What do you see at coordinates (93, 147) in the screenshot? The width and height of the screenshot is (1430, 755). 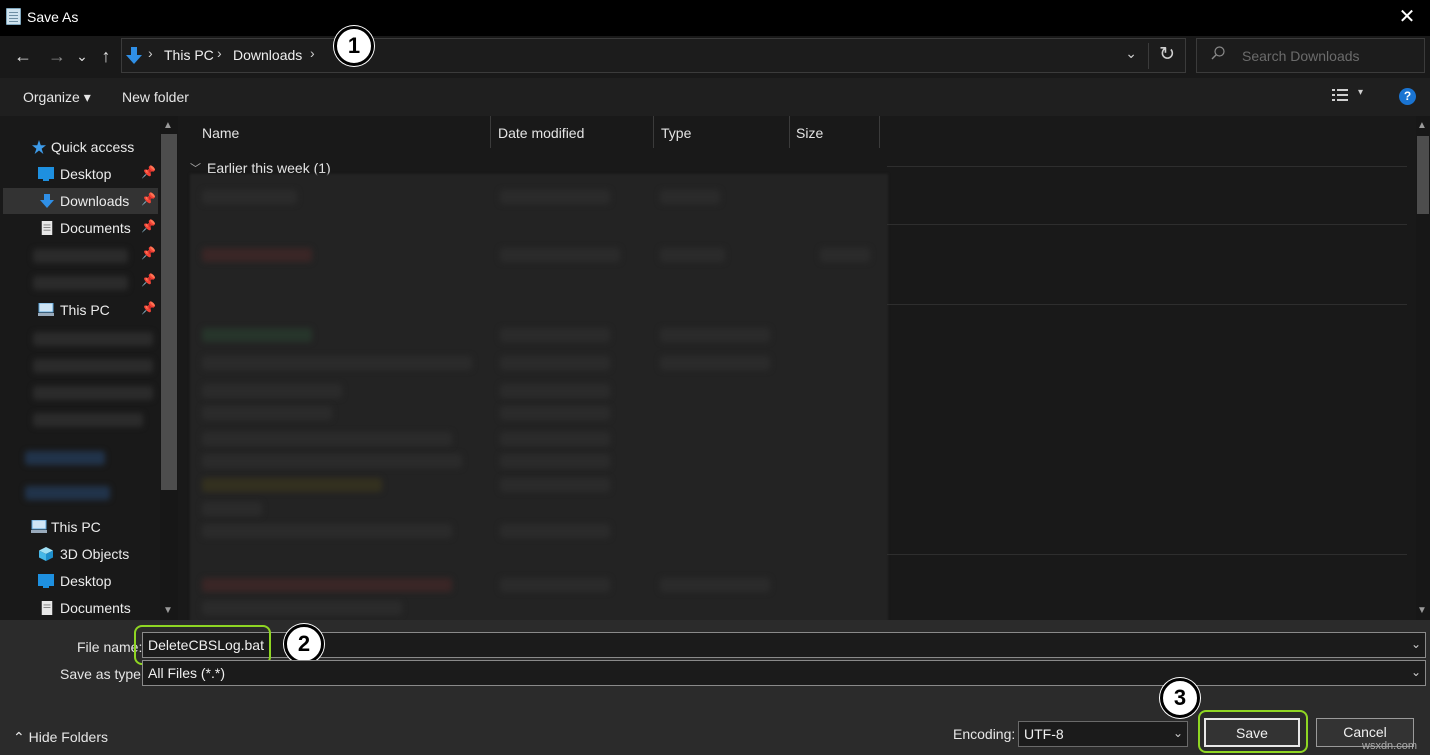 I see `sidebar-item-label: Quick access` at bounding box center [93, 147].